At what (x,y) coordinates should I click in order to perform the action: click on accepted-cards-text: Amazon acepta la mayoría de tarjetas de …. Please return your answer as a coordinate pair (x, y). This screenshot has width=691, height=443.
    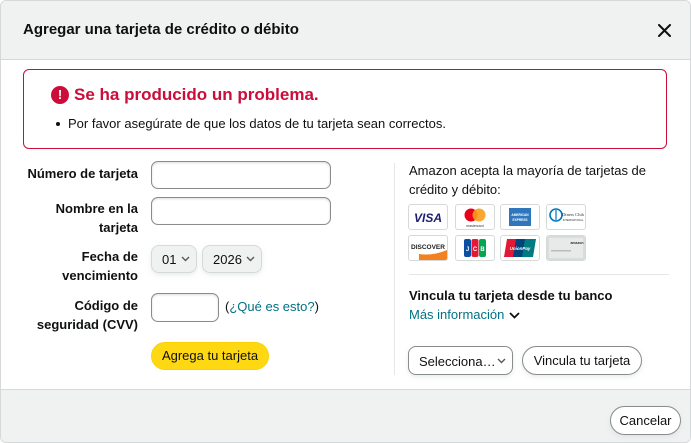
    Looking at the image, I should click on (528, 180).